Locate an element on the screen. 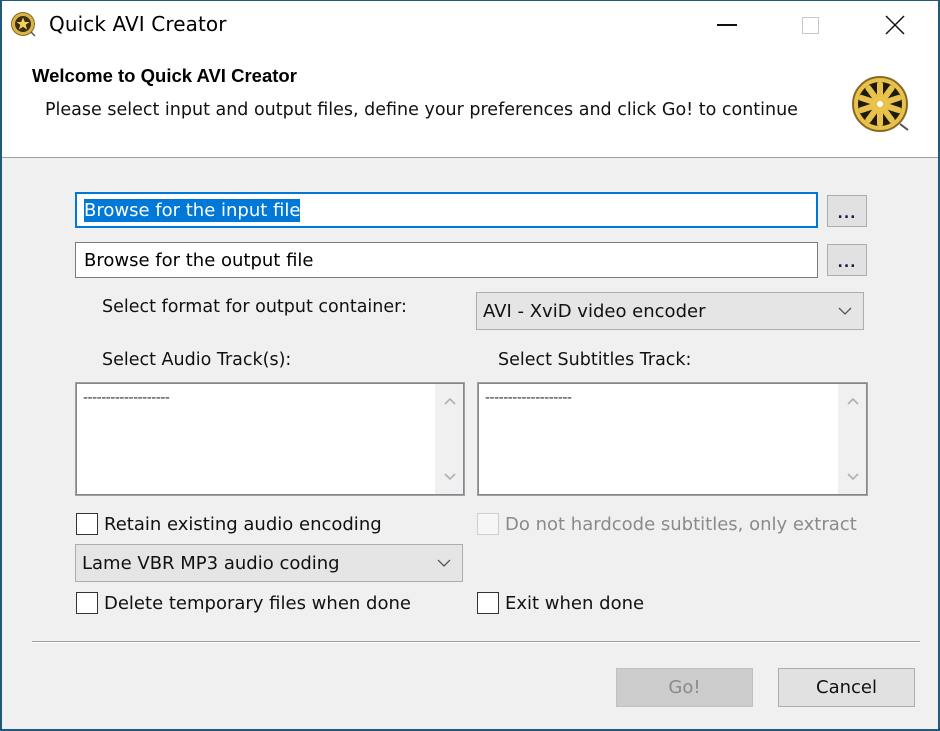  exit-when-done-checkbox: Exit when done is located at coordinates (560, 603).